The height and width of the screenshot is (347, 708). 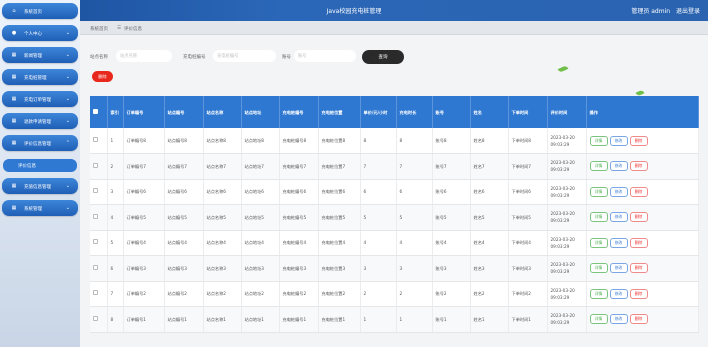 I want to click on sidebar-item-pile: ▦ 充电桩管理 ⌄, so click(x=40, y=77).